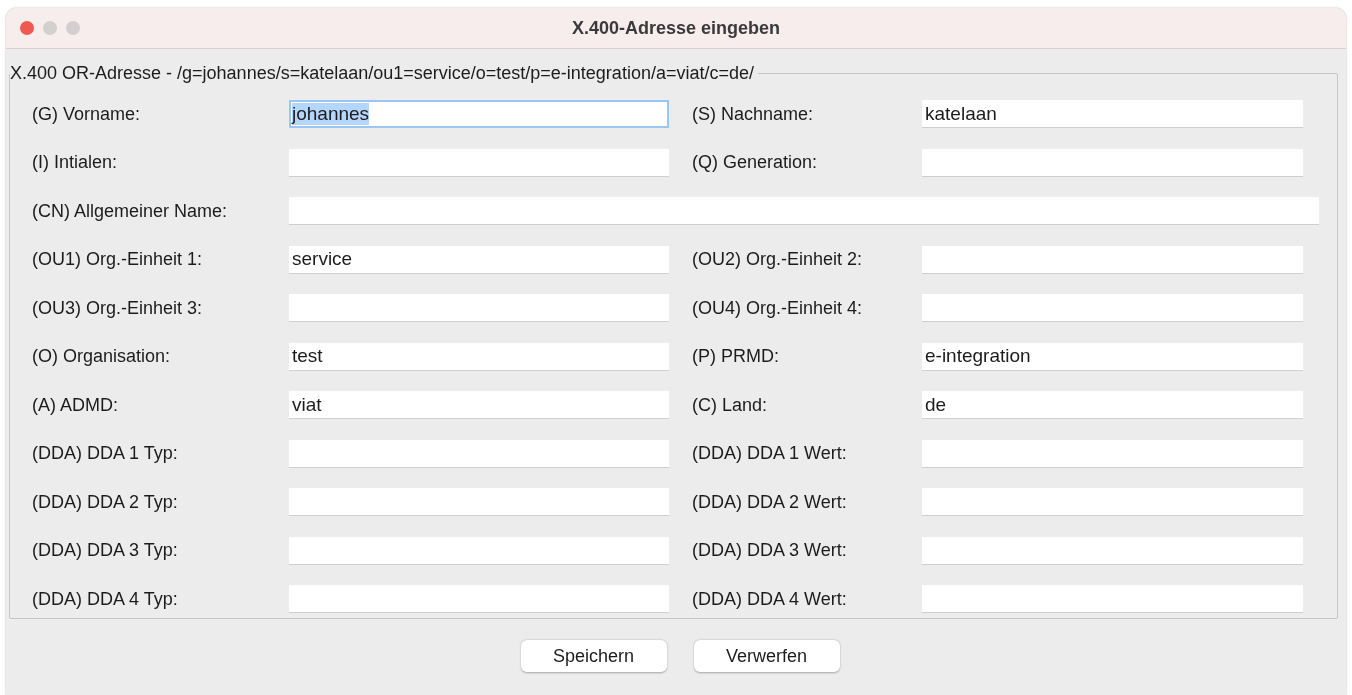 This screenshot has width=1352, height=695. I want to click on field-label: (DDA) DDA 2 Wert:, so click(769, 502).